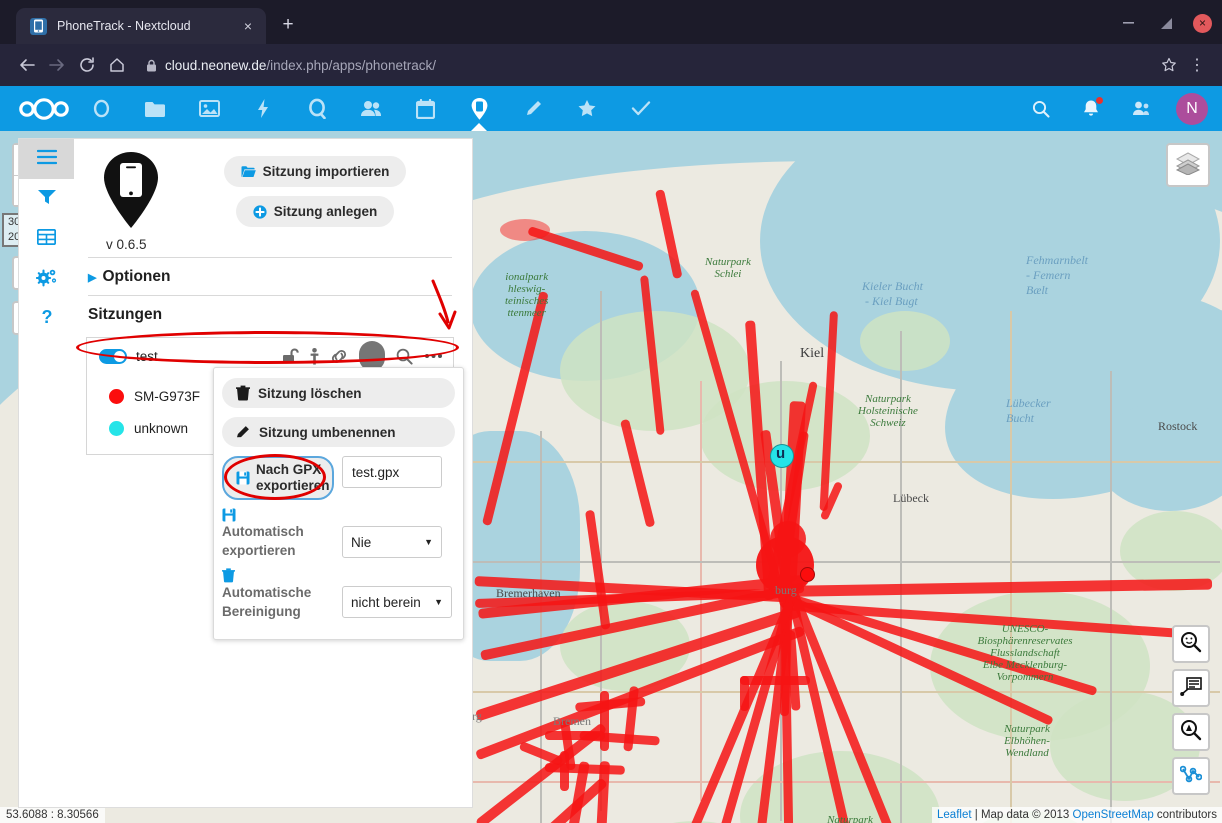  Describe the element at coordinates (161, 428) in the screenshot. I see `device-name: unknown` at that location.